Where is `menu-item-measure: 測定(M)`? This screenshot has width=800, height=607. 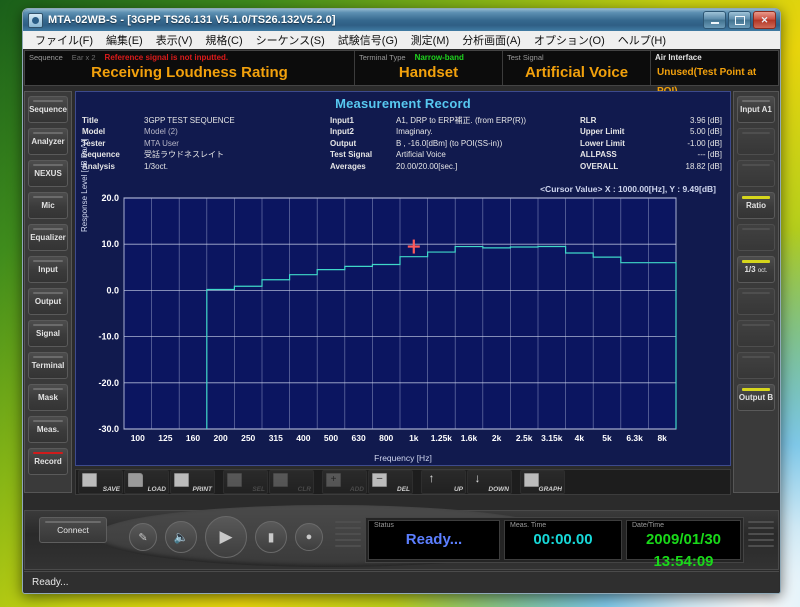
menu-item-measure: 測定(M) is located at coordinates (430, 40).